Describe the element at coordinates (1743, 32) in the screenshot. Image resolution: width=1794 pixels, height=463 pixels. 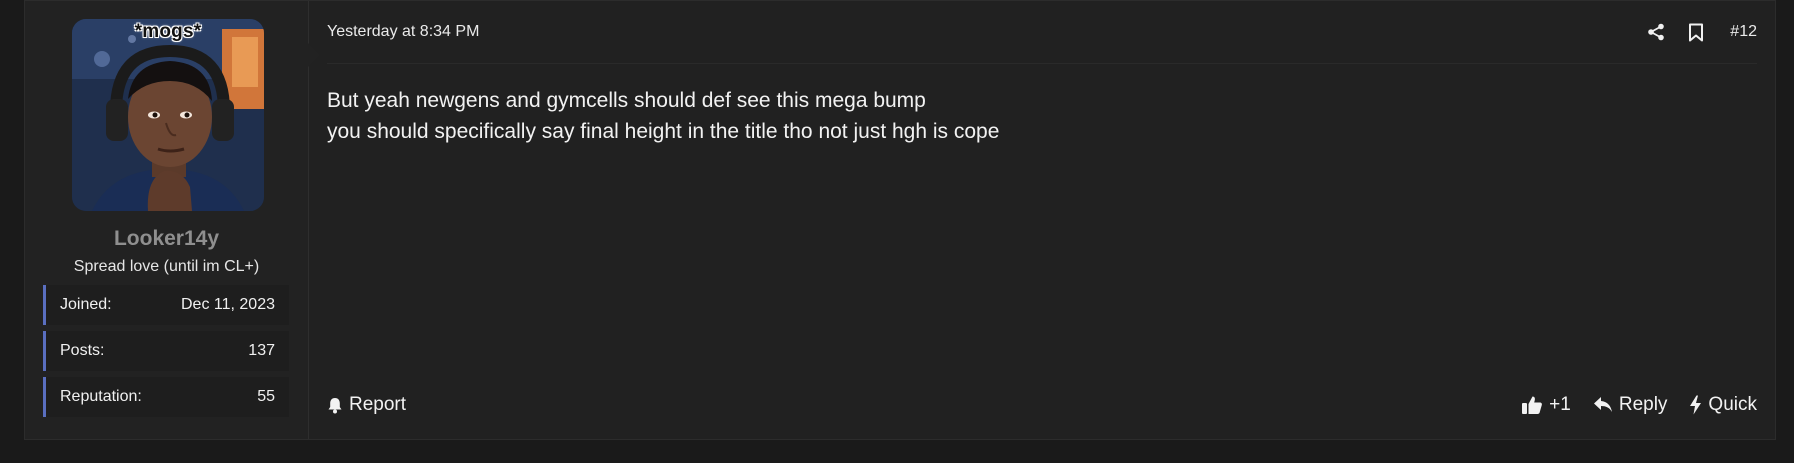
I see `post-number: #12` at that location.